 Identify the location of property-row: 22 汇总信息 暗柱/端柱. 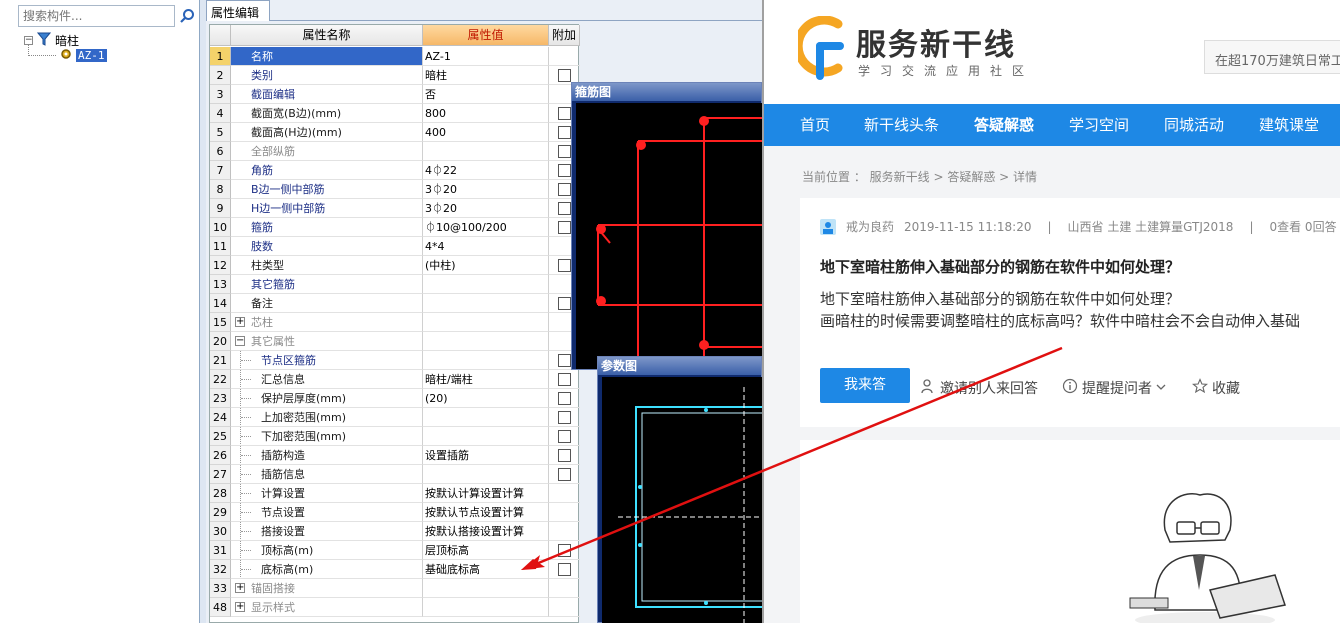
(395, 379).